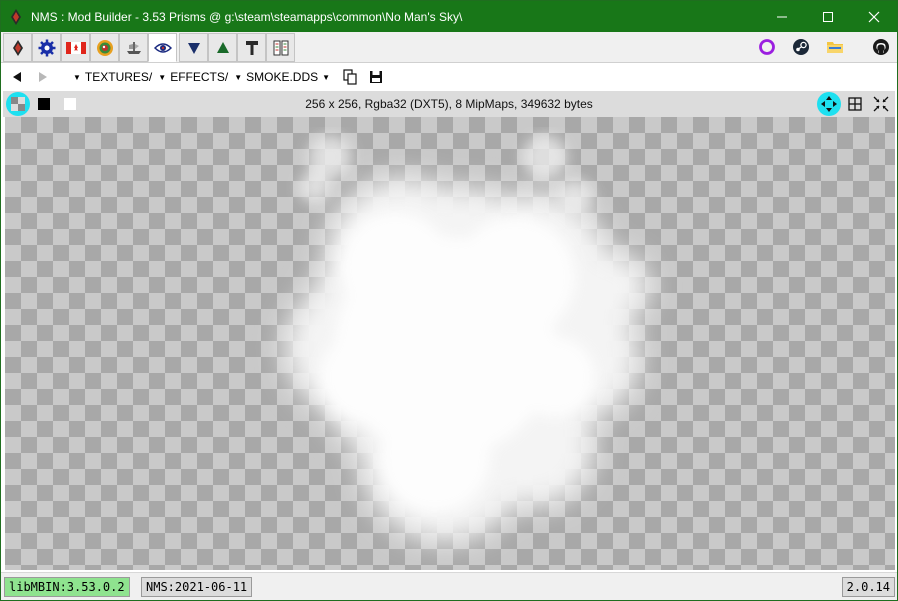 This screenshot has width=898, height=601. I want to click on grid-icon, so click(855, 104).